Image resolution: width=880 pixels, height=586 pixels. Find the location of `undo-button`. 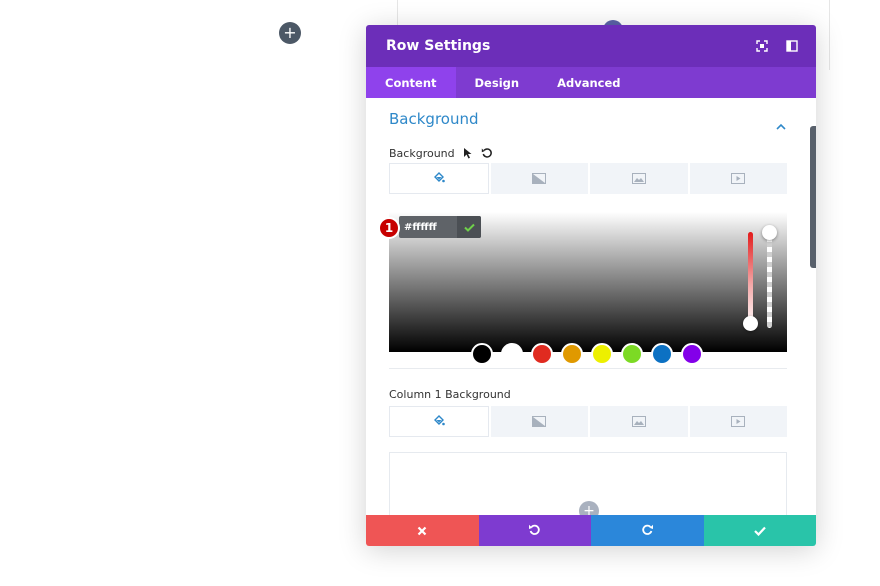

undo-button is located at coordinates (534, 530).